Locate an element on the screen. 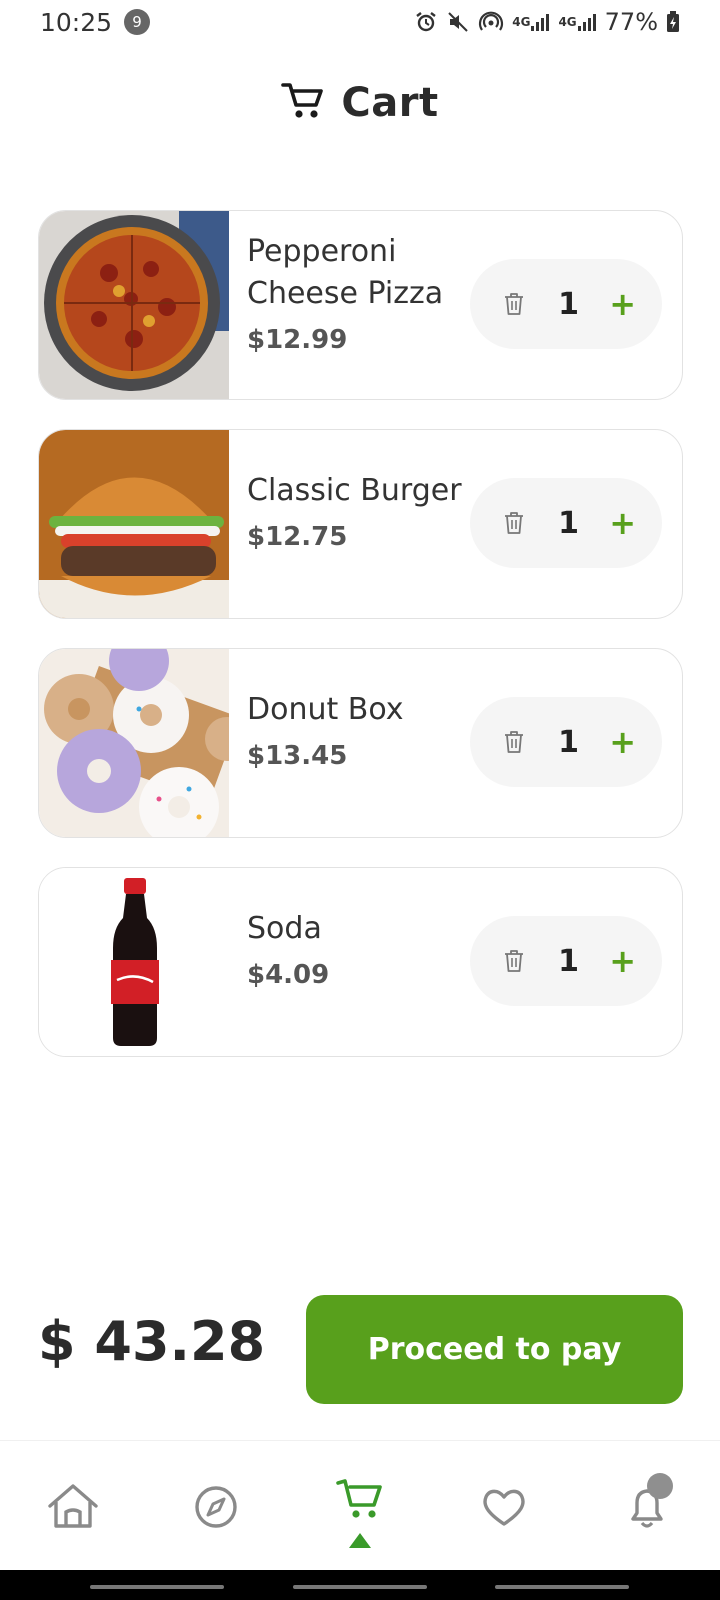 The width and height of the screenshot is (720, 1600). system-nav-bar is located at coordinates (360, 1585).